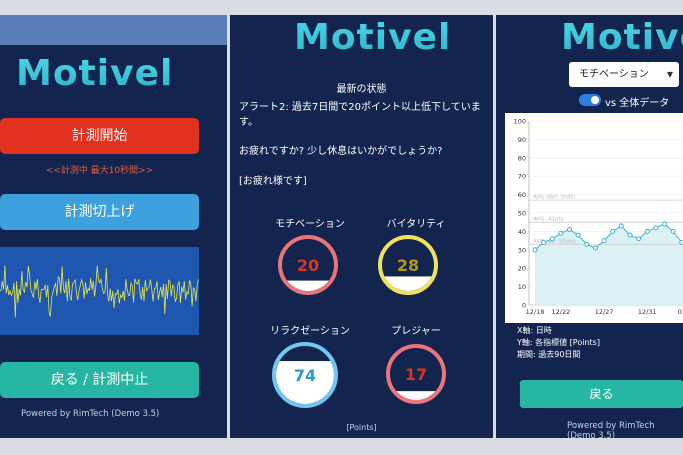 The image size is (683, 455). I want to click on gauge-value: 28, so click(408, 265).